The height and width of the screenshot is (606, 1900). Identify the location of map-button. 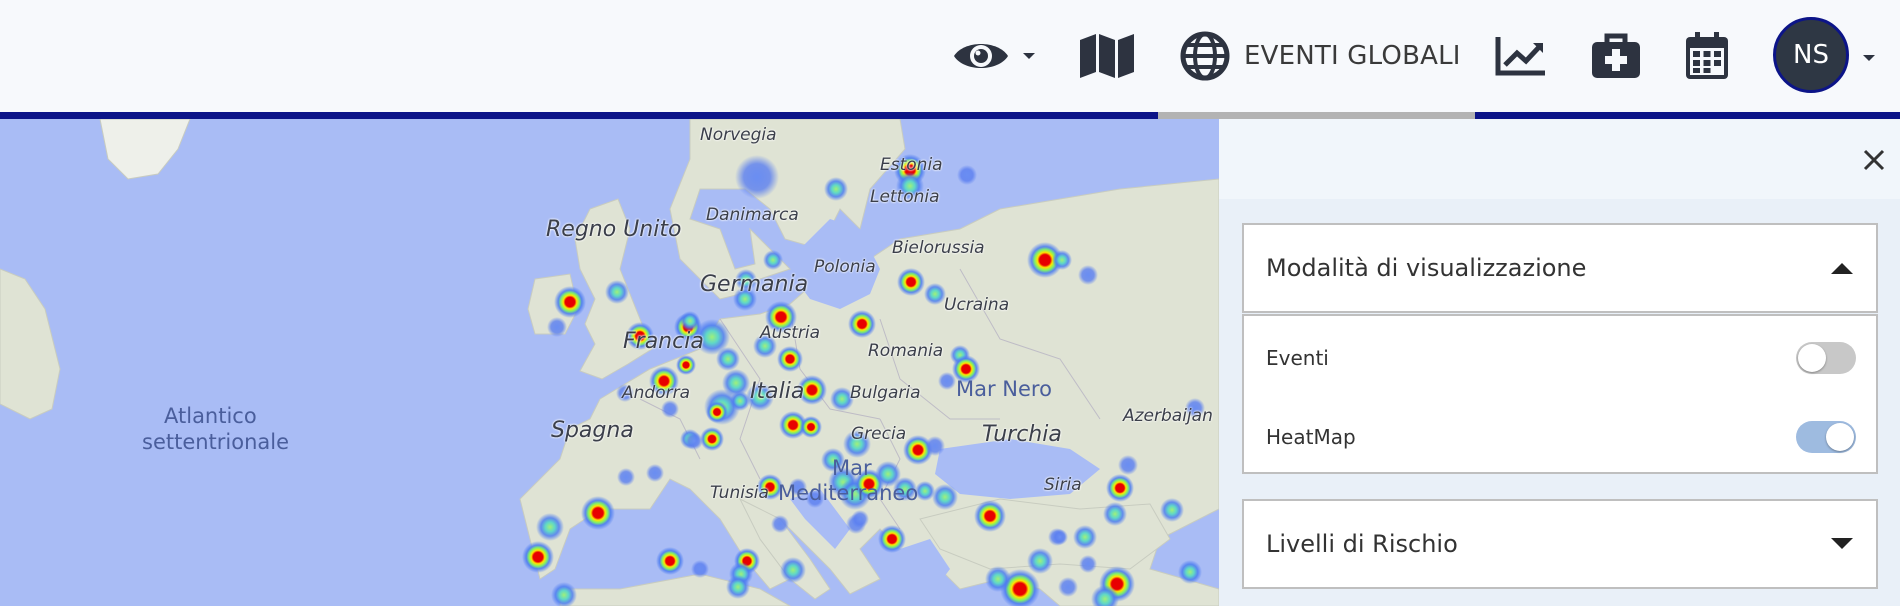
(1107, 56).